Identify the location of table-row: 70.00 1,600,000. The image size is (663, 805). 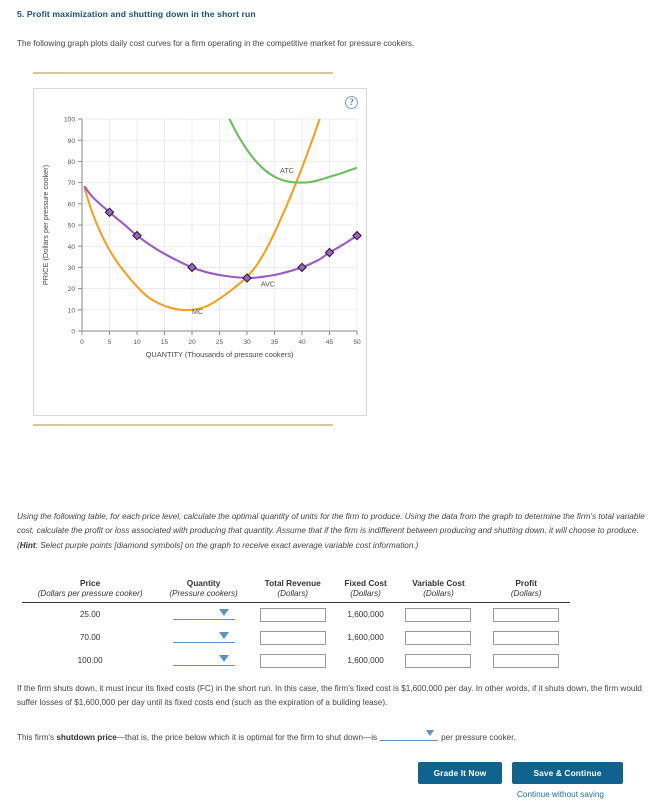
(296, 637).